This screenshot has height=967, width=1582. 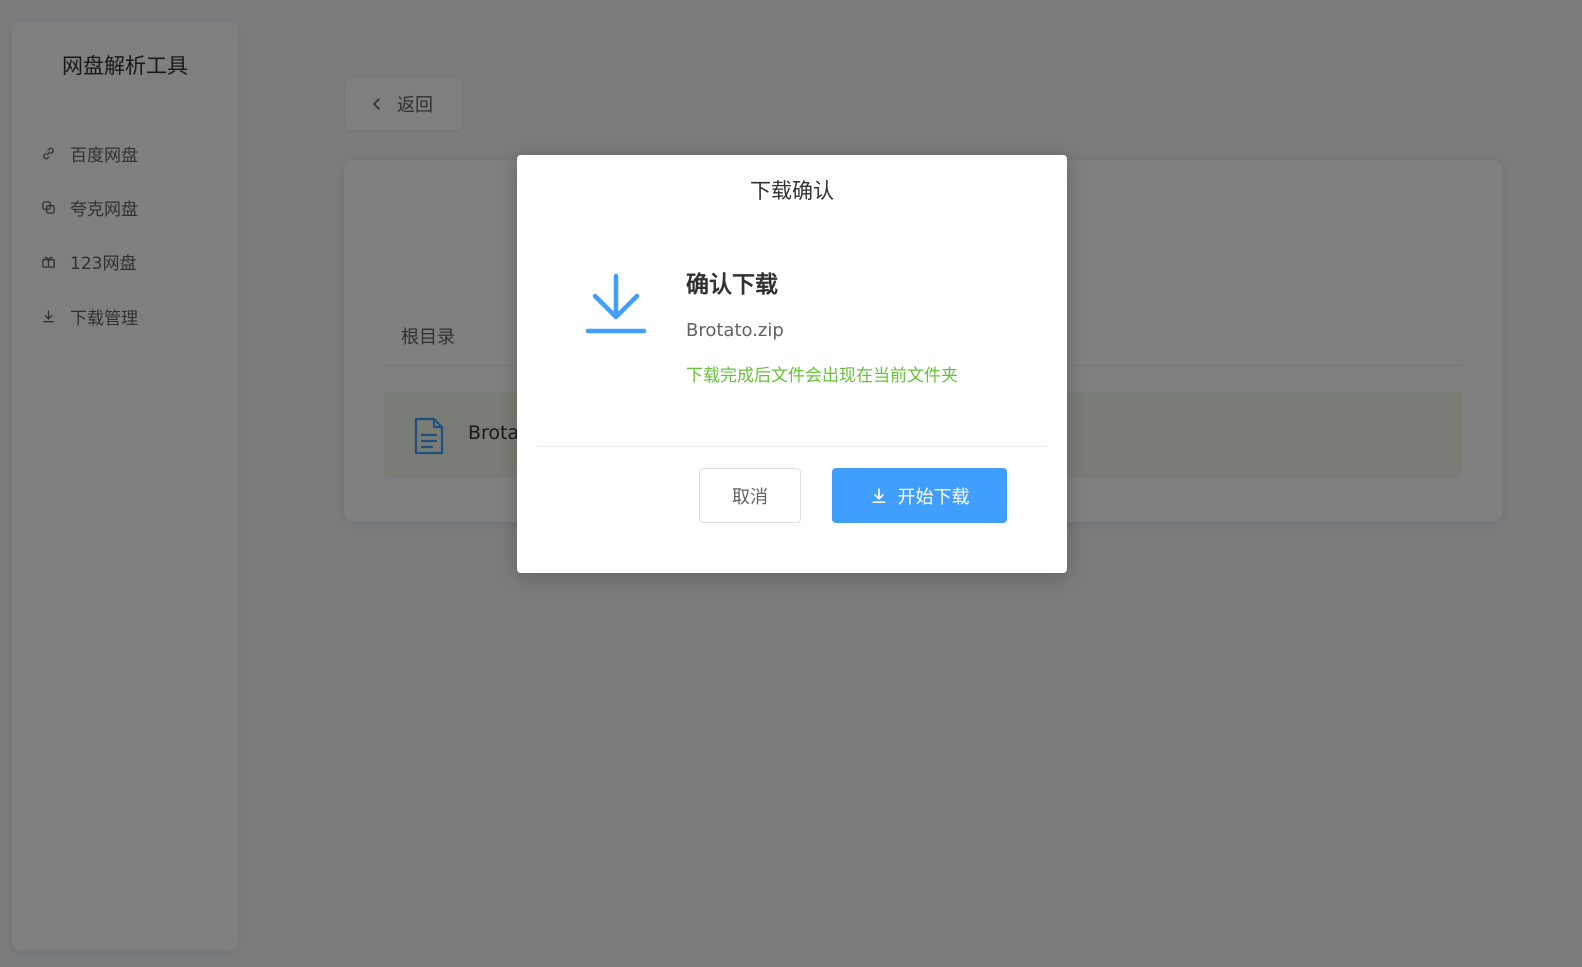 I want to click on confirm-hint: 下载完成后文件会出现在当前文件夹, so click(x=822, y=376).